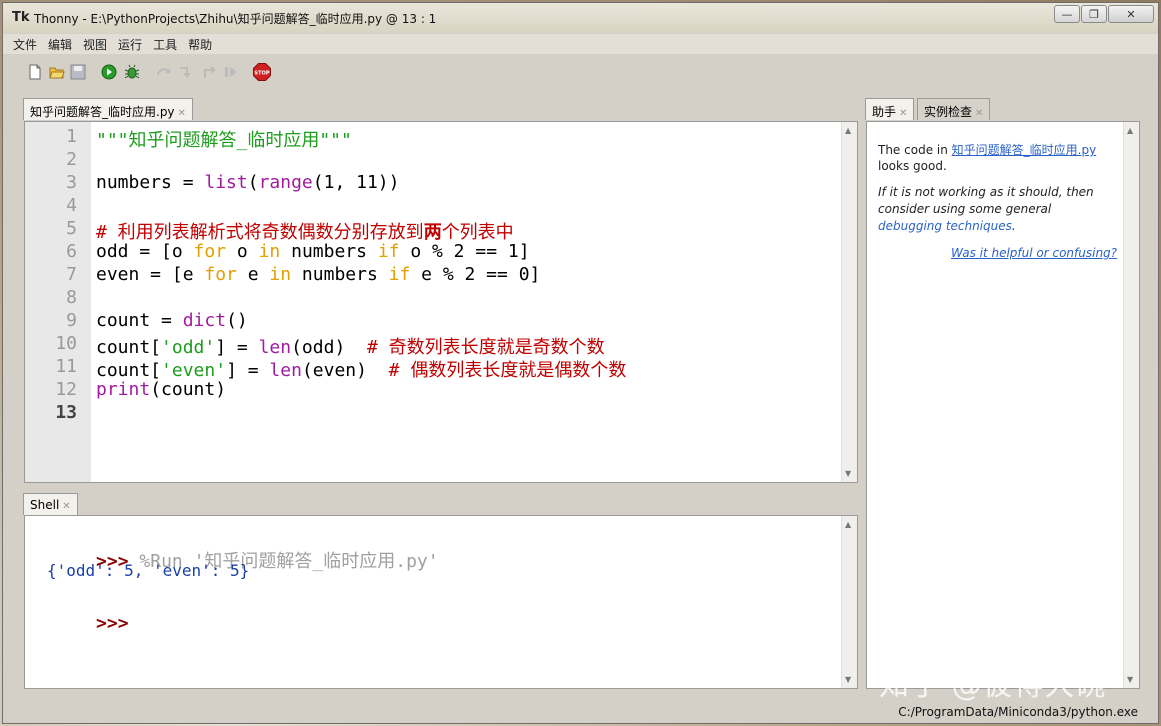  Describe the element at coordinates (80, 623) in the screenshot. I see `shell-input-line: >>>` at that location.